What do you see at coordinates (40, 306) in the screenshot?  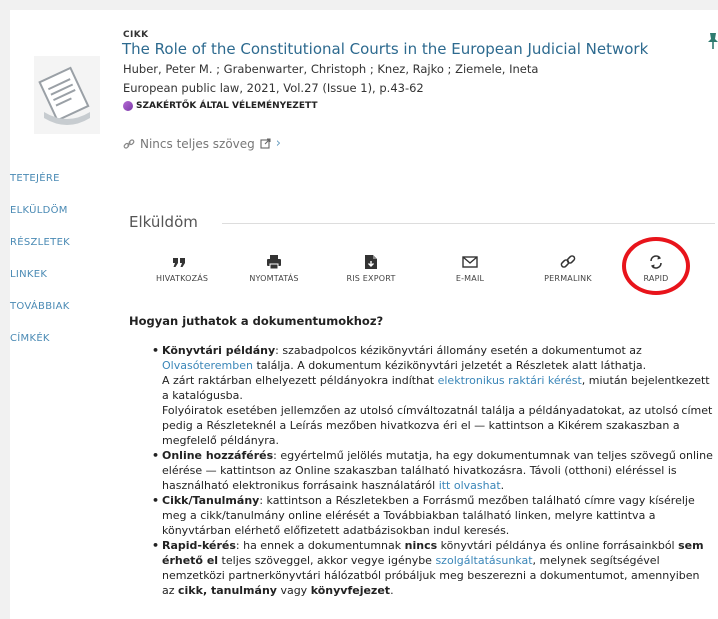 I see `nav-item-more: TOVÁBBIAK` at bounding box center [40, 306].